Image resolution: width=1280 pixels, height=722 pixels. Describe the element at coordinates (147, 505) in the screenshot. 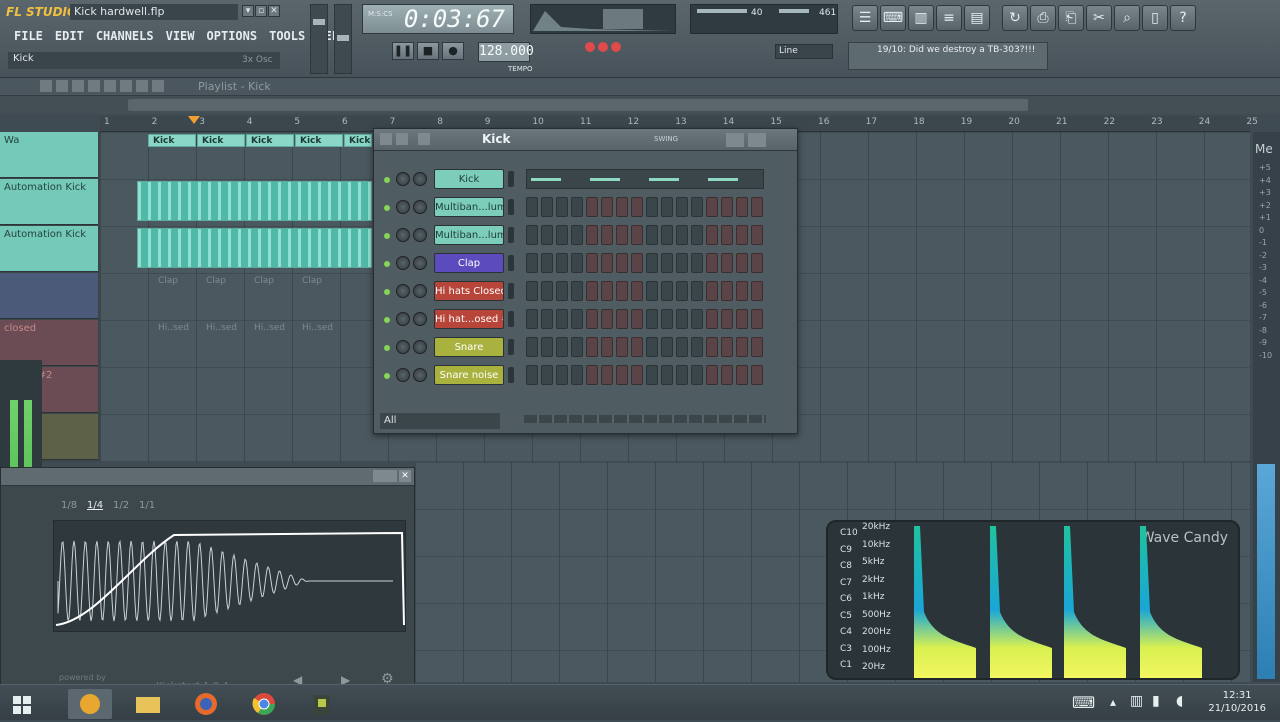

I see `rate-1-1: 1/1` at that location.